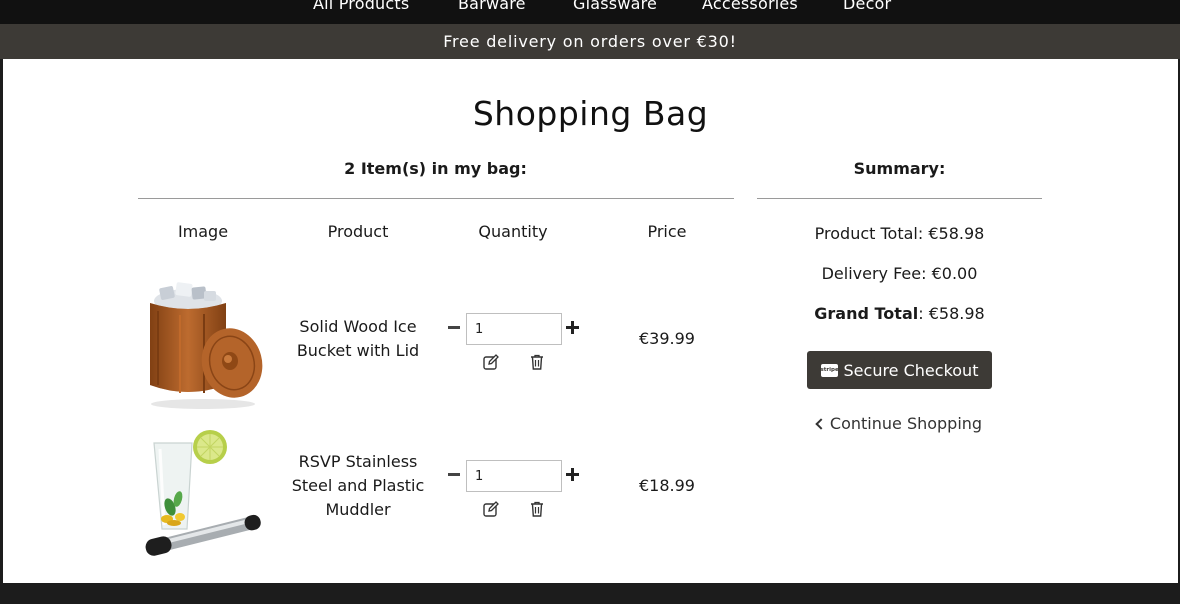  What do you see at coordinates (590, 41) in the screenshot?
I see `delivery-banner: Free delivery on orders over €30!` at bounding box center [590, 41].